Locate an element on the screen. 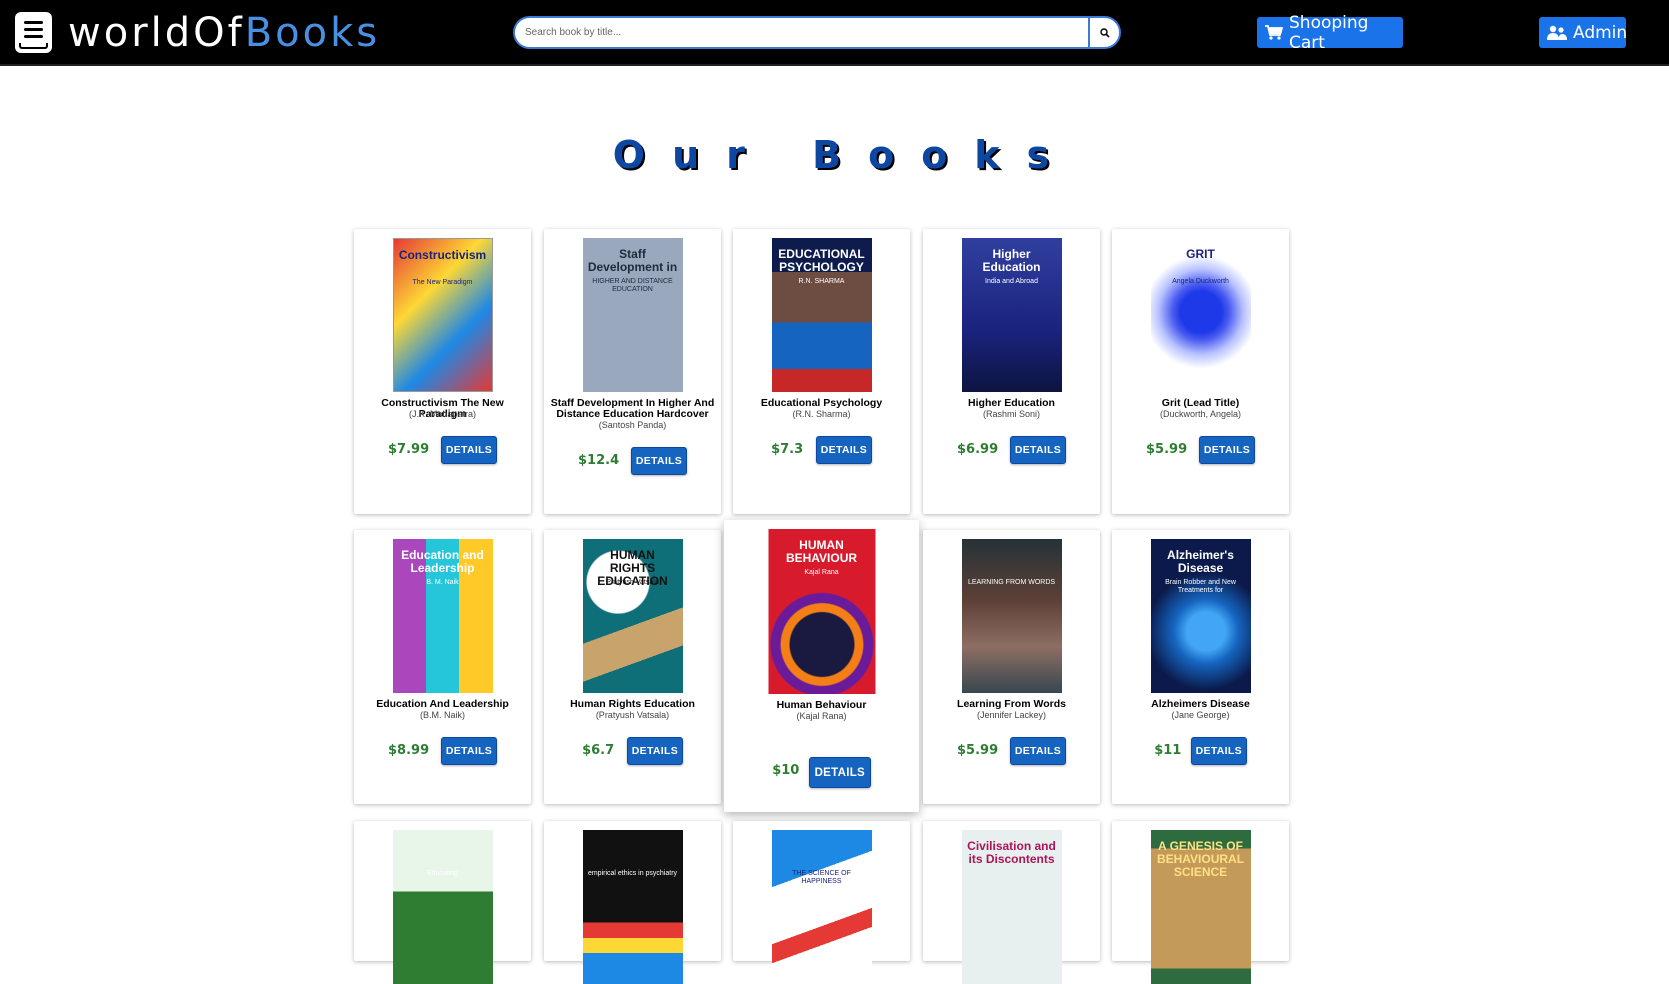  cover-title: Civilisation and its Discontents is located at coordinates (1011, 852).